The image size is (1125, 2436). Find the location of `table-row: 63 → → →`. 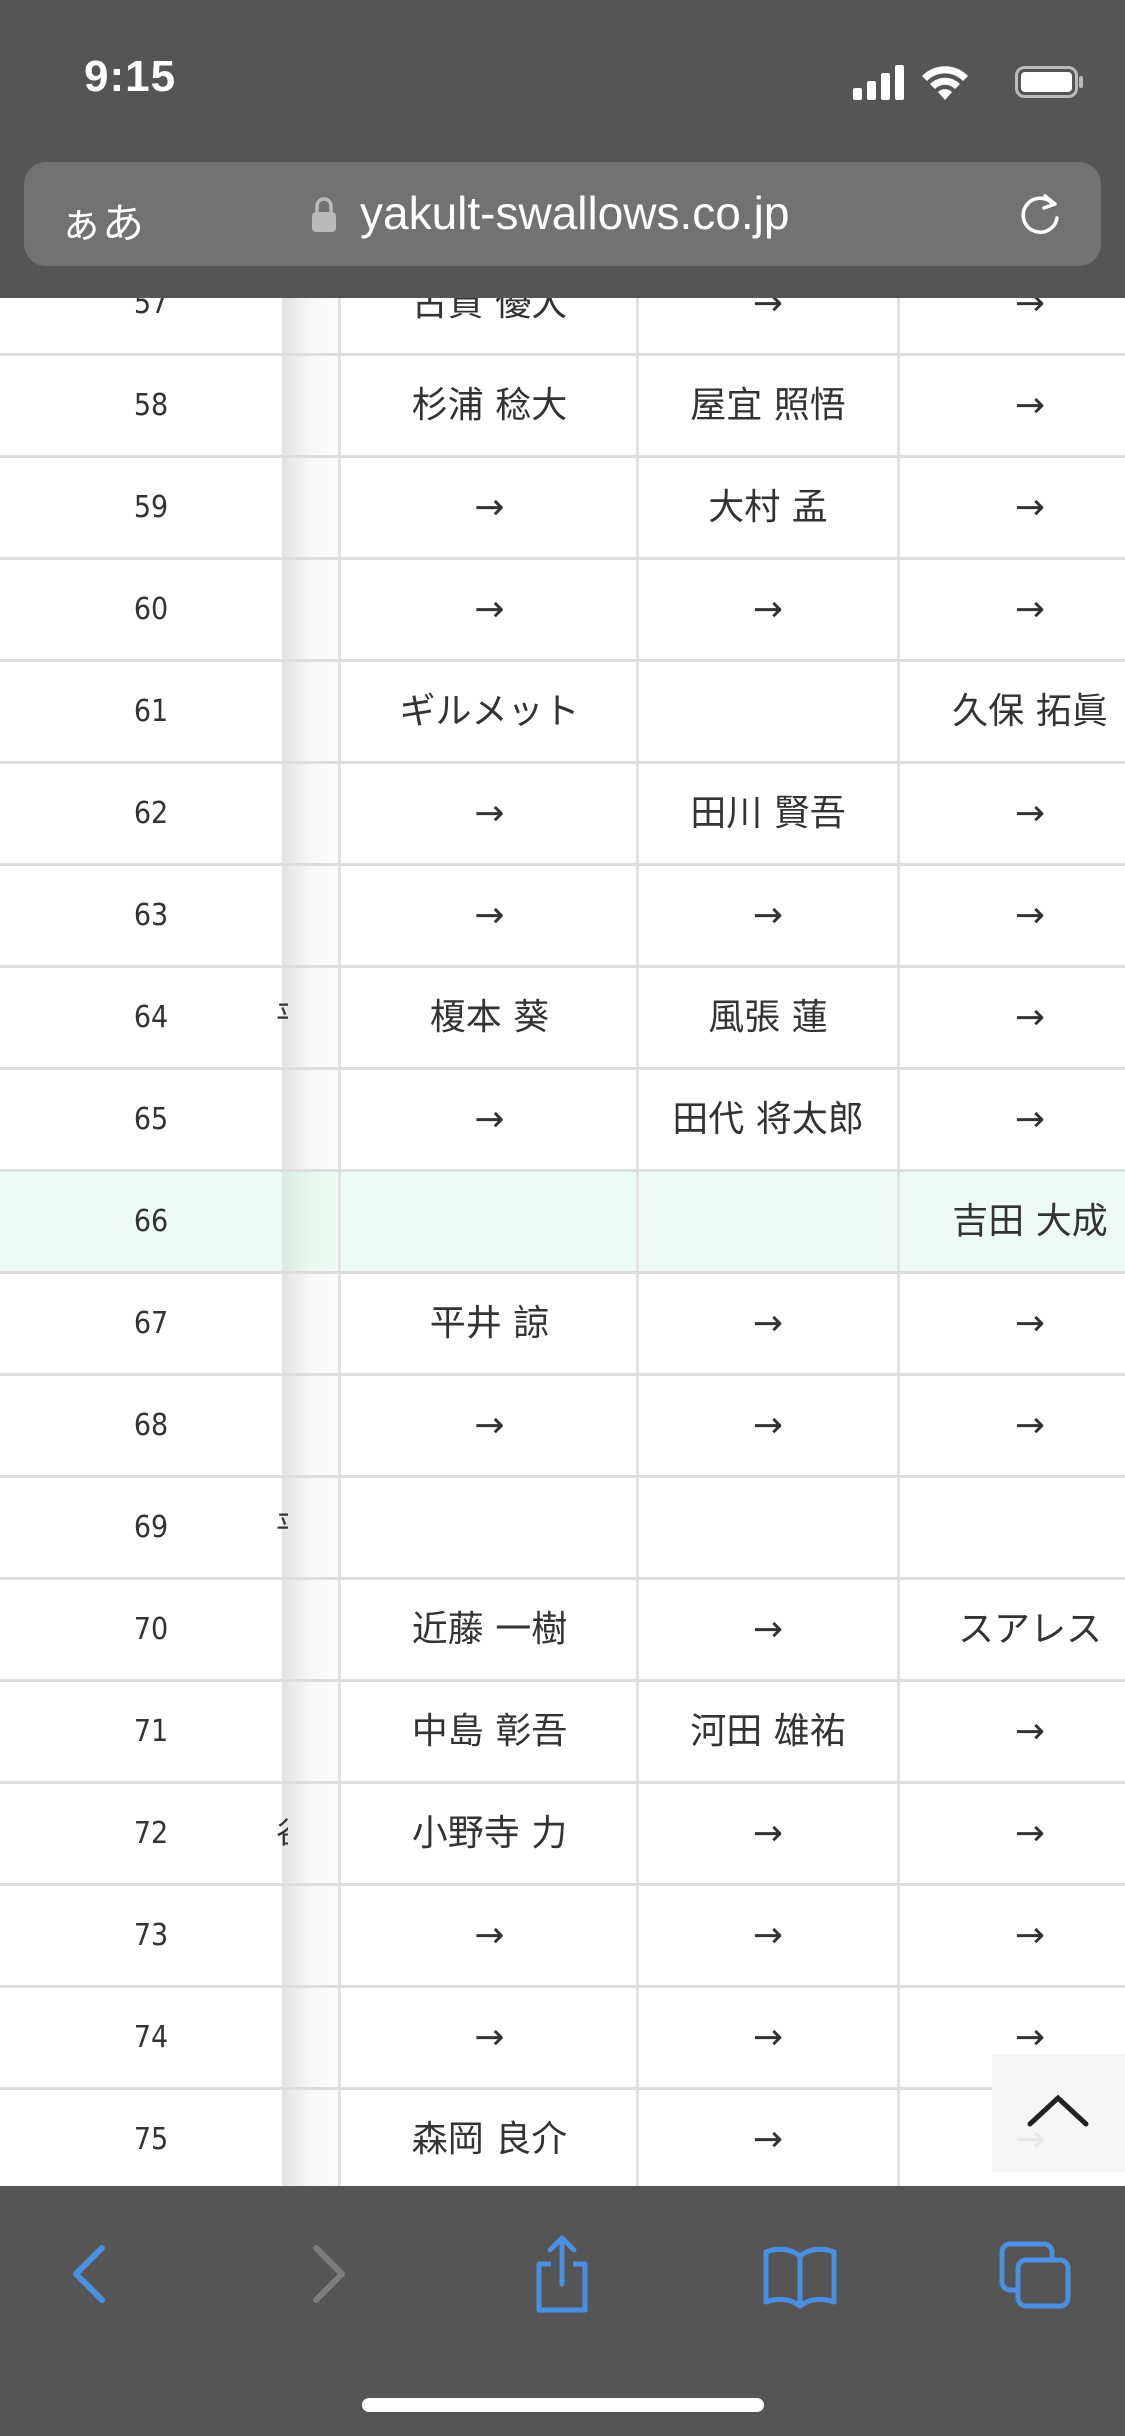

table-row: 63 → → → is located at coordinates (562, 917).